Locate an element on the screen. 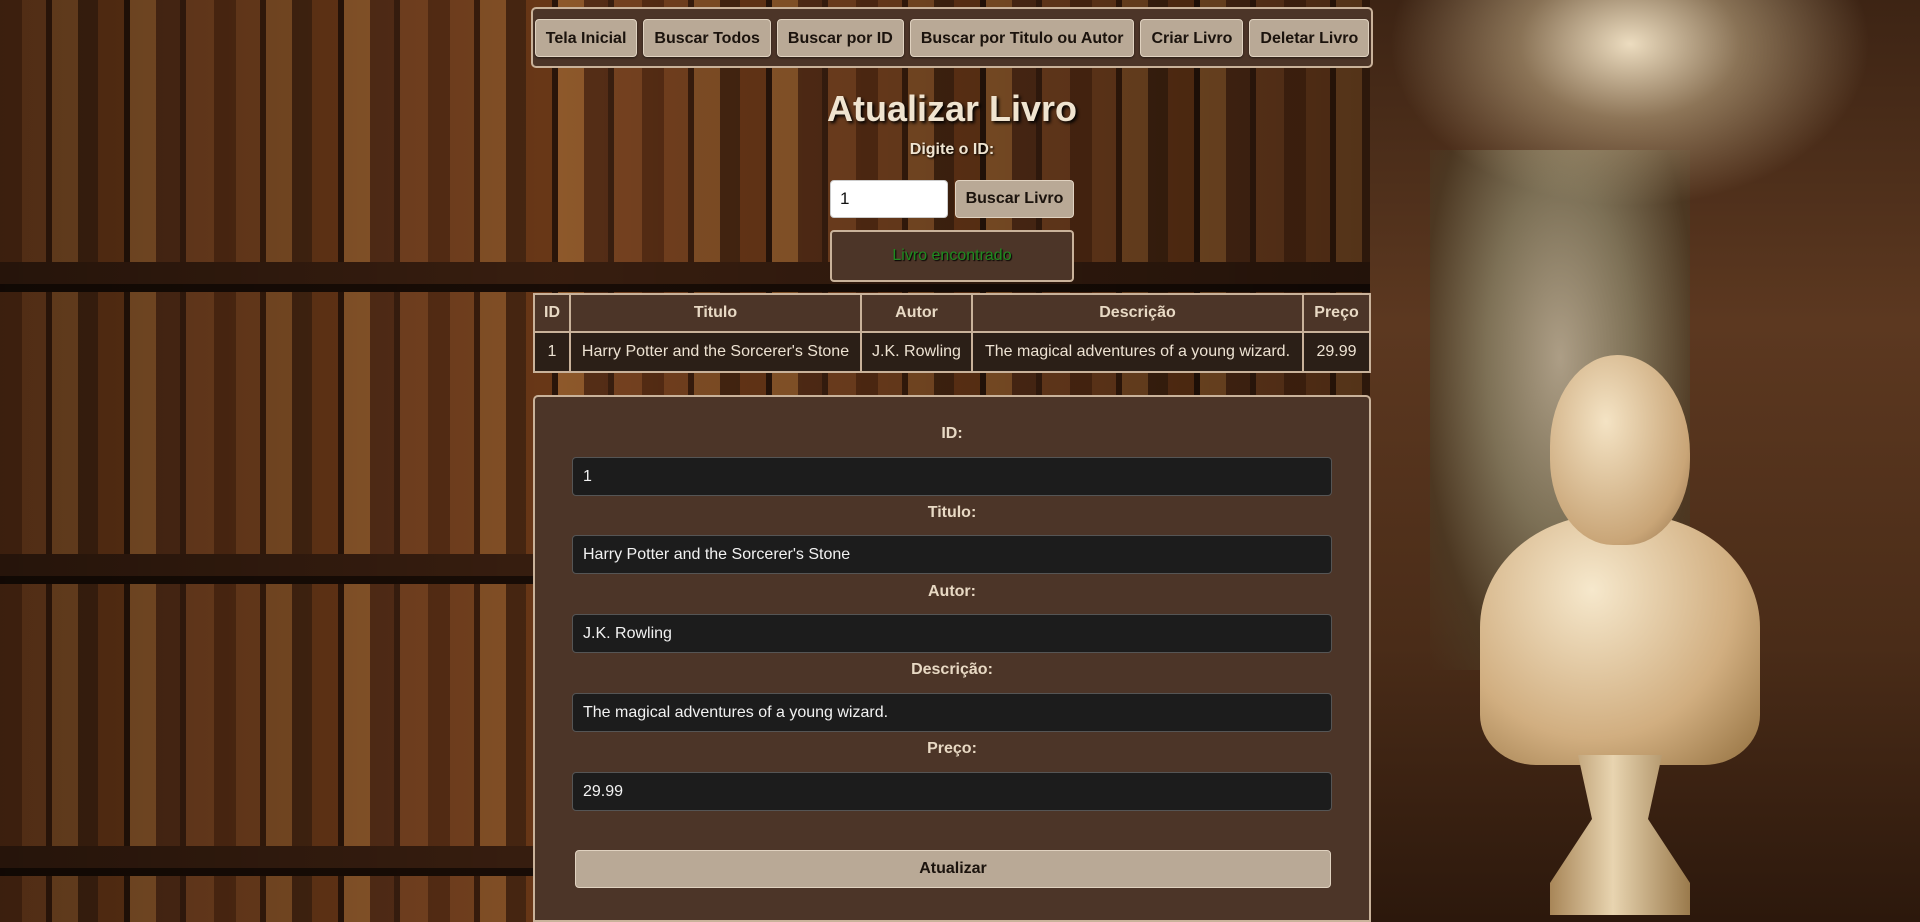 The image size is (1920, 922). table-header-title: Titulo is located at coordinates (715, 313).